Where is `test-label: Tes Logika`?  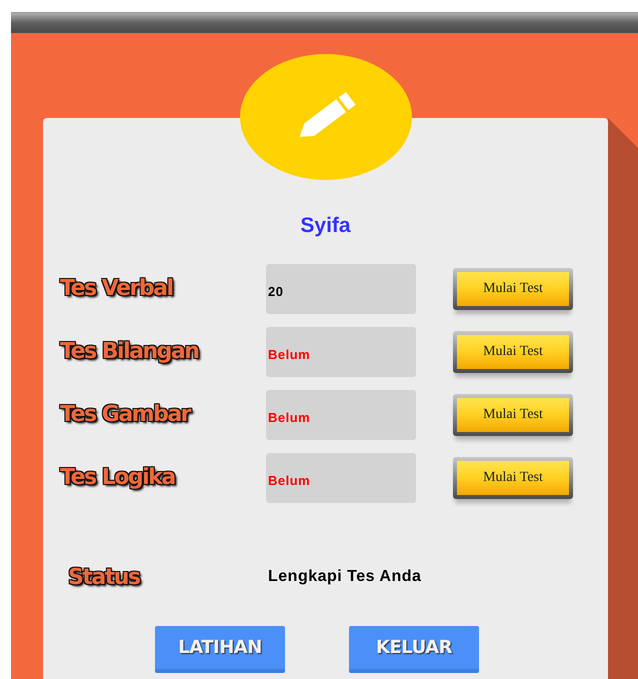 test-label: Tes Logika is located at coordinates (117, 477).